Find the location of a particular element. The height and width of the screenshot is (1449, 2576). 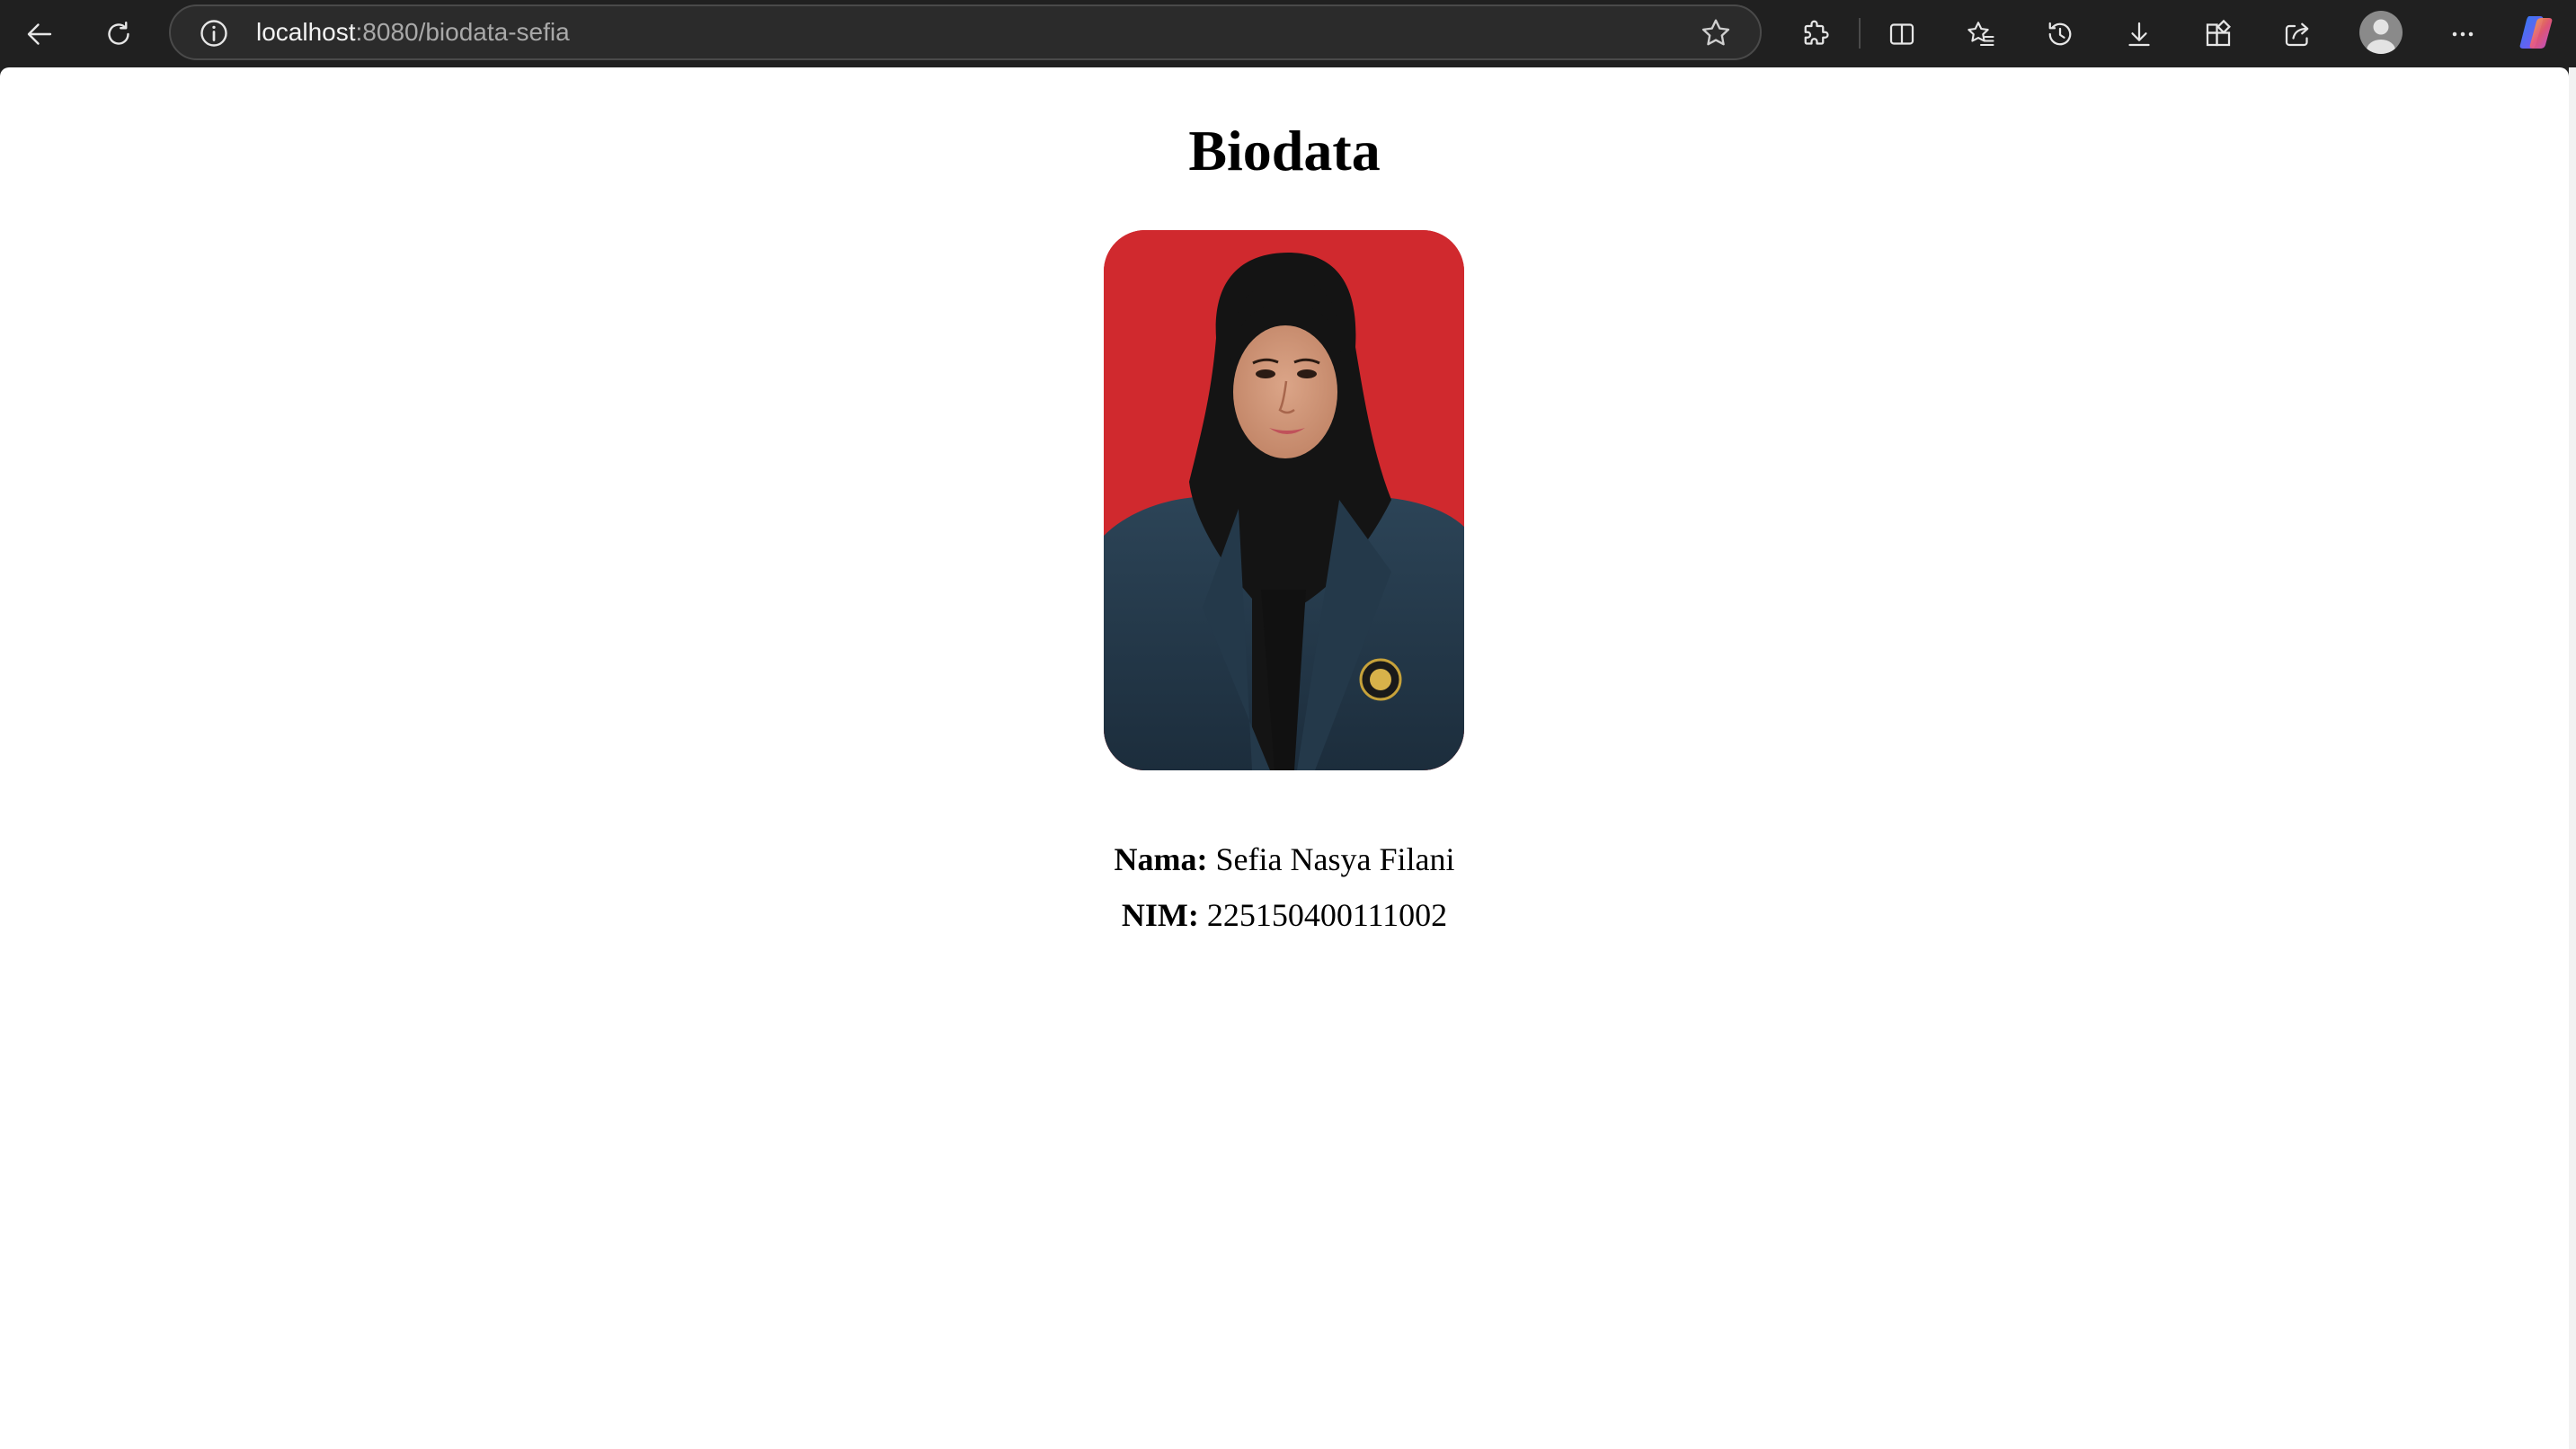

extensions-icon is located at coordinates (1816, 32).